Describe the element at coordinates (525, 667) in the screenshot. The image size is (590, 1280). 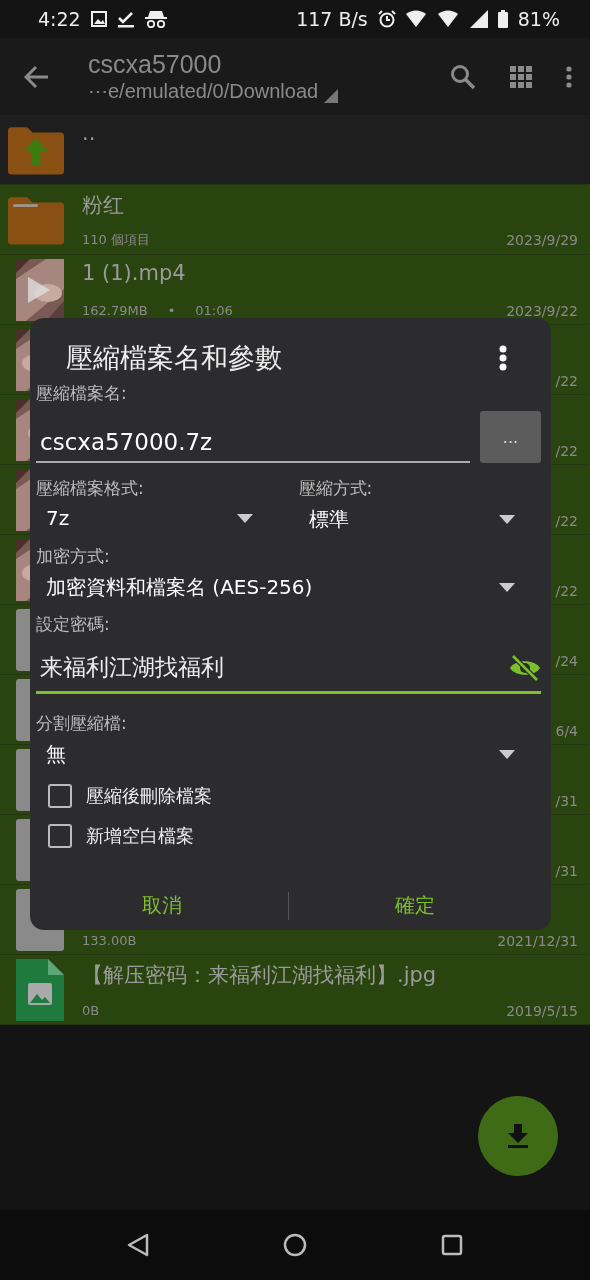
I see `eye-off-icon` at that location.